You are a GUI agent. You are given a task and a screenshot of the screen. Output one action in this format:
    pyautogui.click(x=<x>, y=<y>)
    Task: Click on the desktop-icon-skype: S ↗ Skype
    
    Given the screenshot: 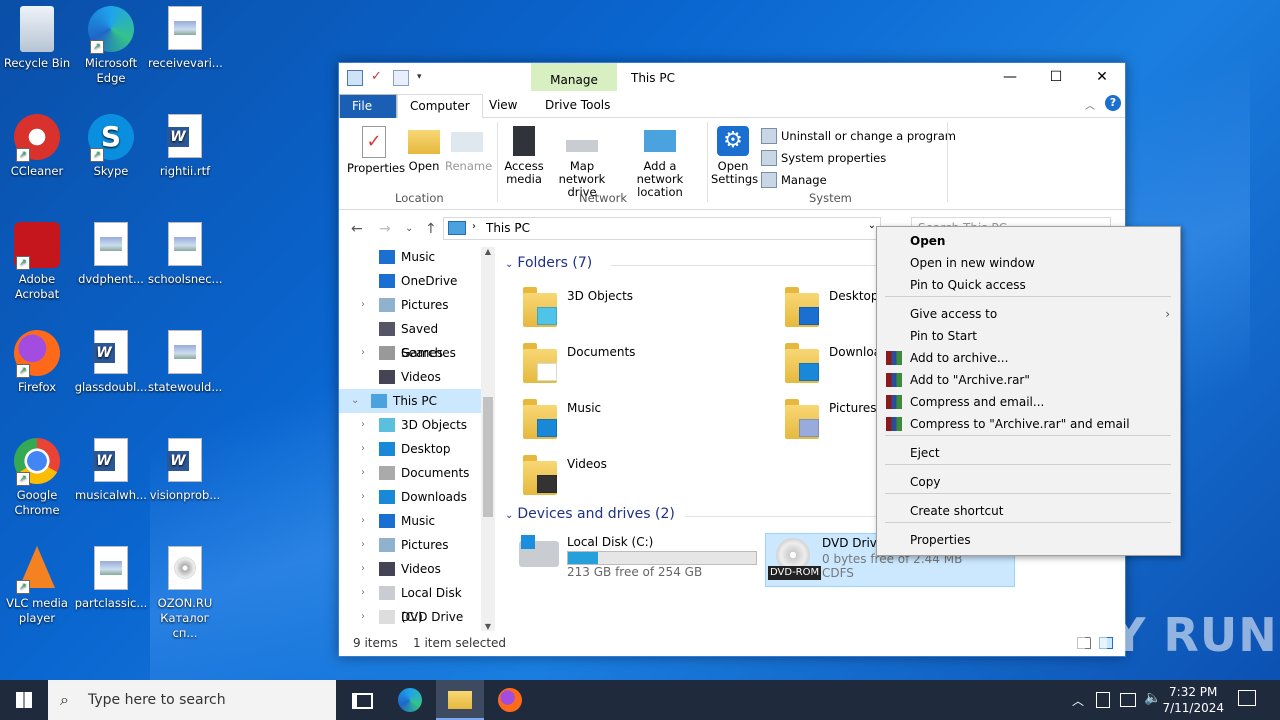 What is the action you would take?
    pyautogui.click(x=111, y=143)
    